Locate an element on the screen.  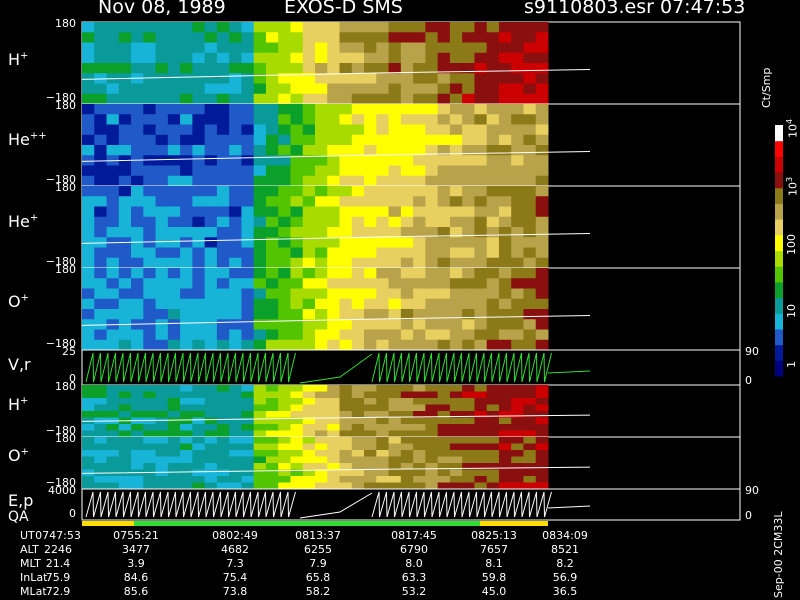
annotation-value: 58.2 is located at coordinates (318, 591).